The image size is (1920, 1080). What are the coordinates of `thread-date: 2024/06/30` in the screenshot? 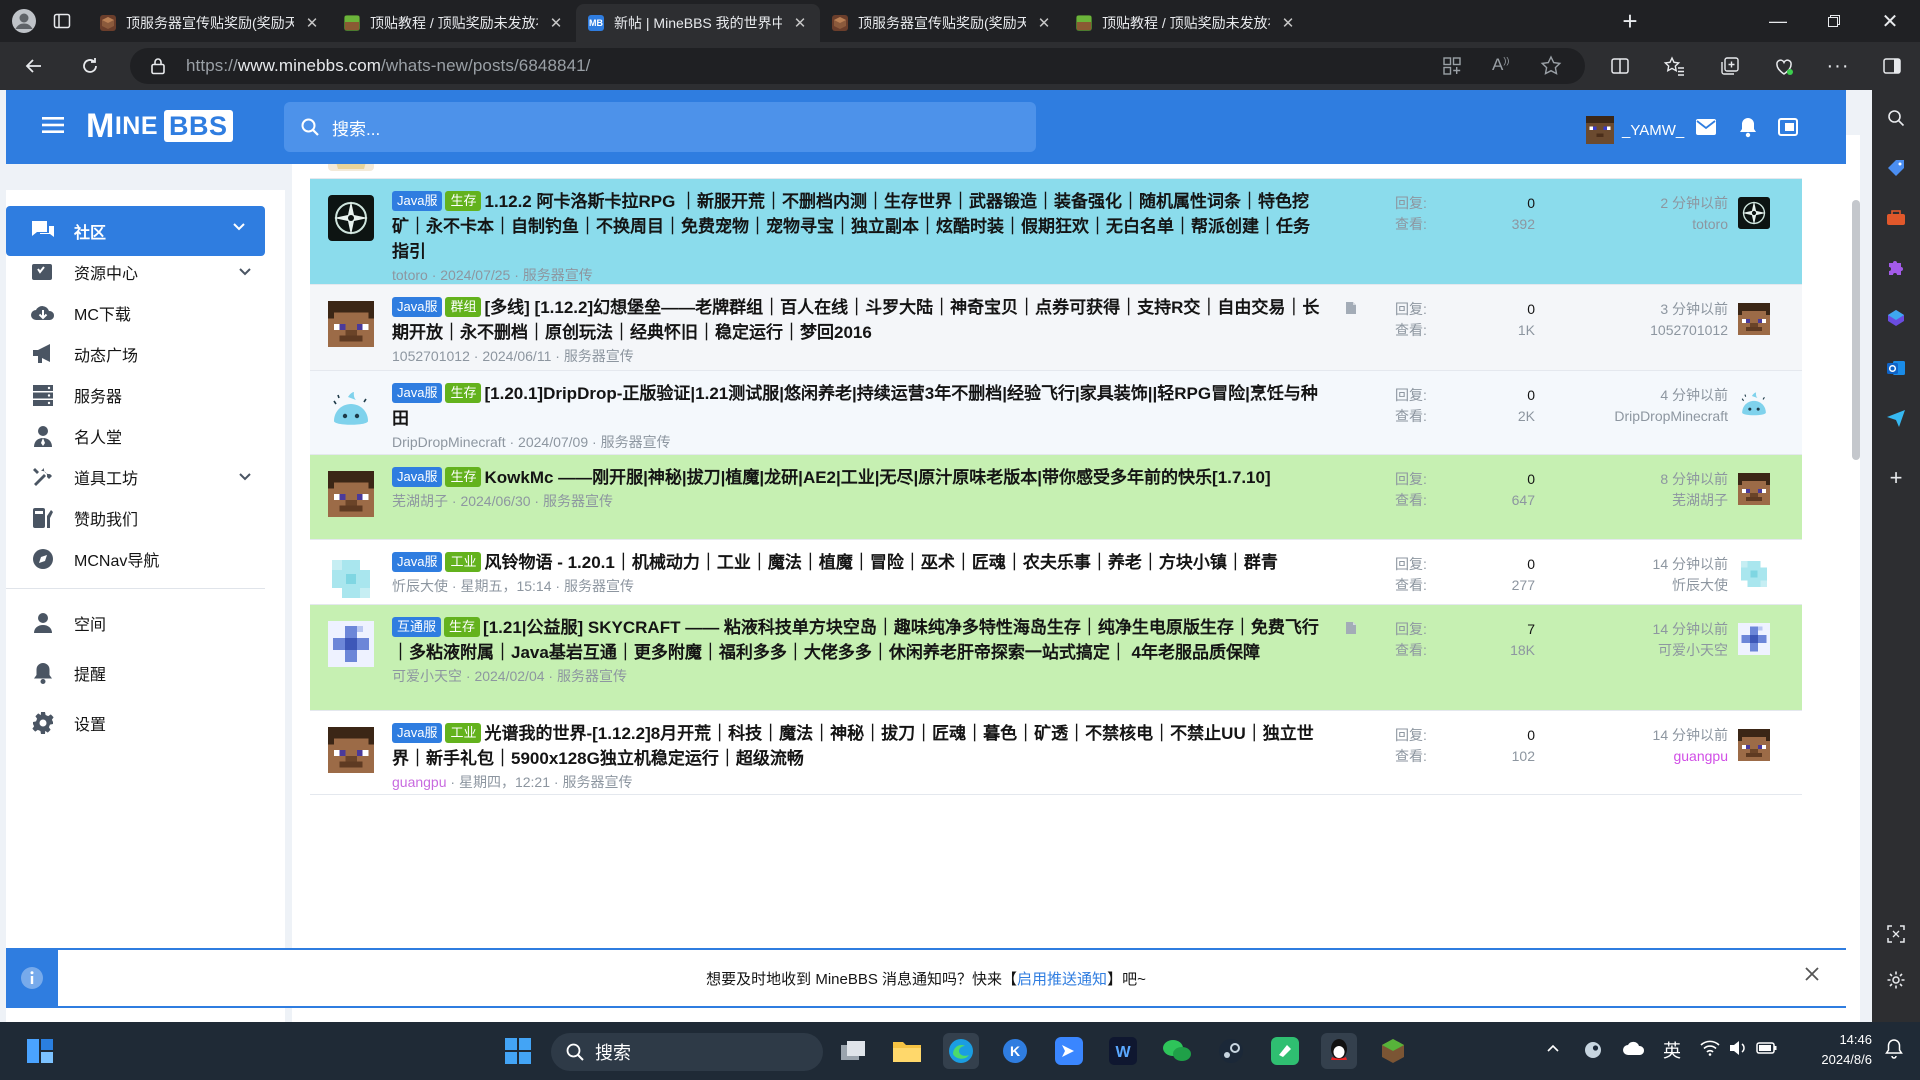 It's located at (495, 501).